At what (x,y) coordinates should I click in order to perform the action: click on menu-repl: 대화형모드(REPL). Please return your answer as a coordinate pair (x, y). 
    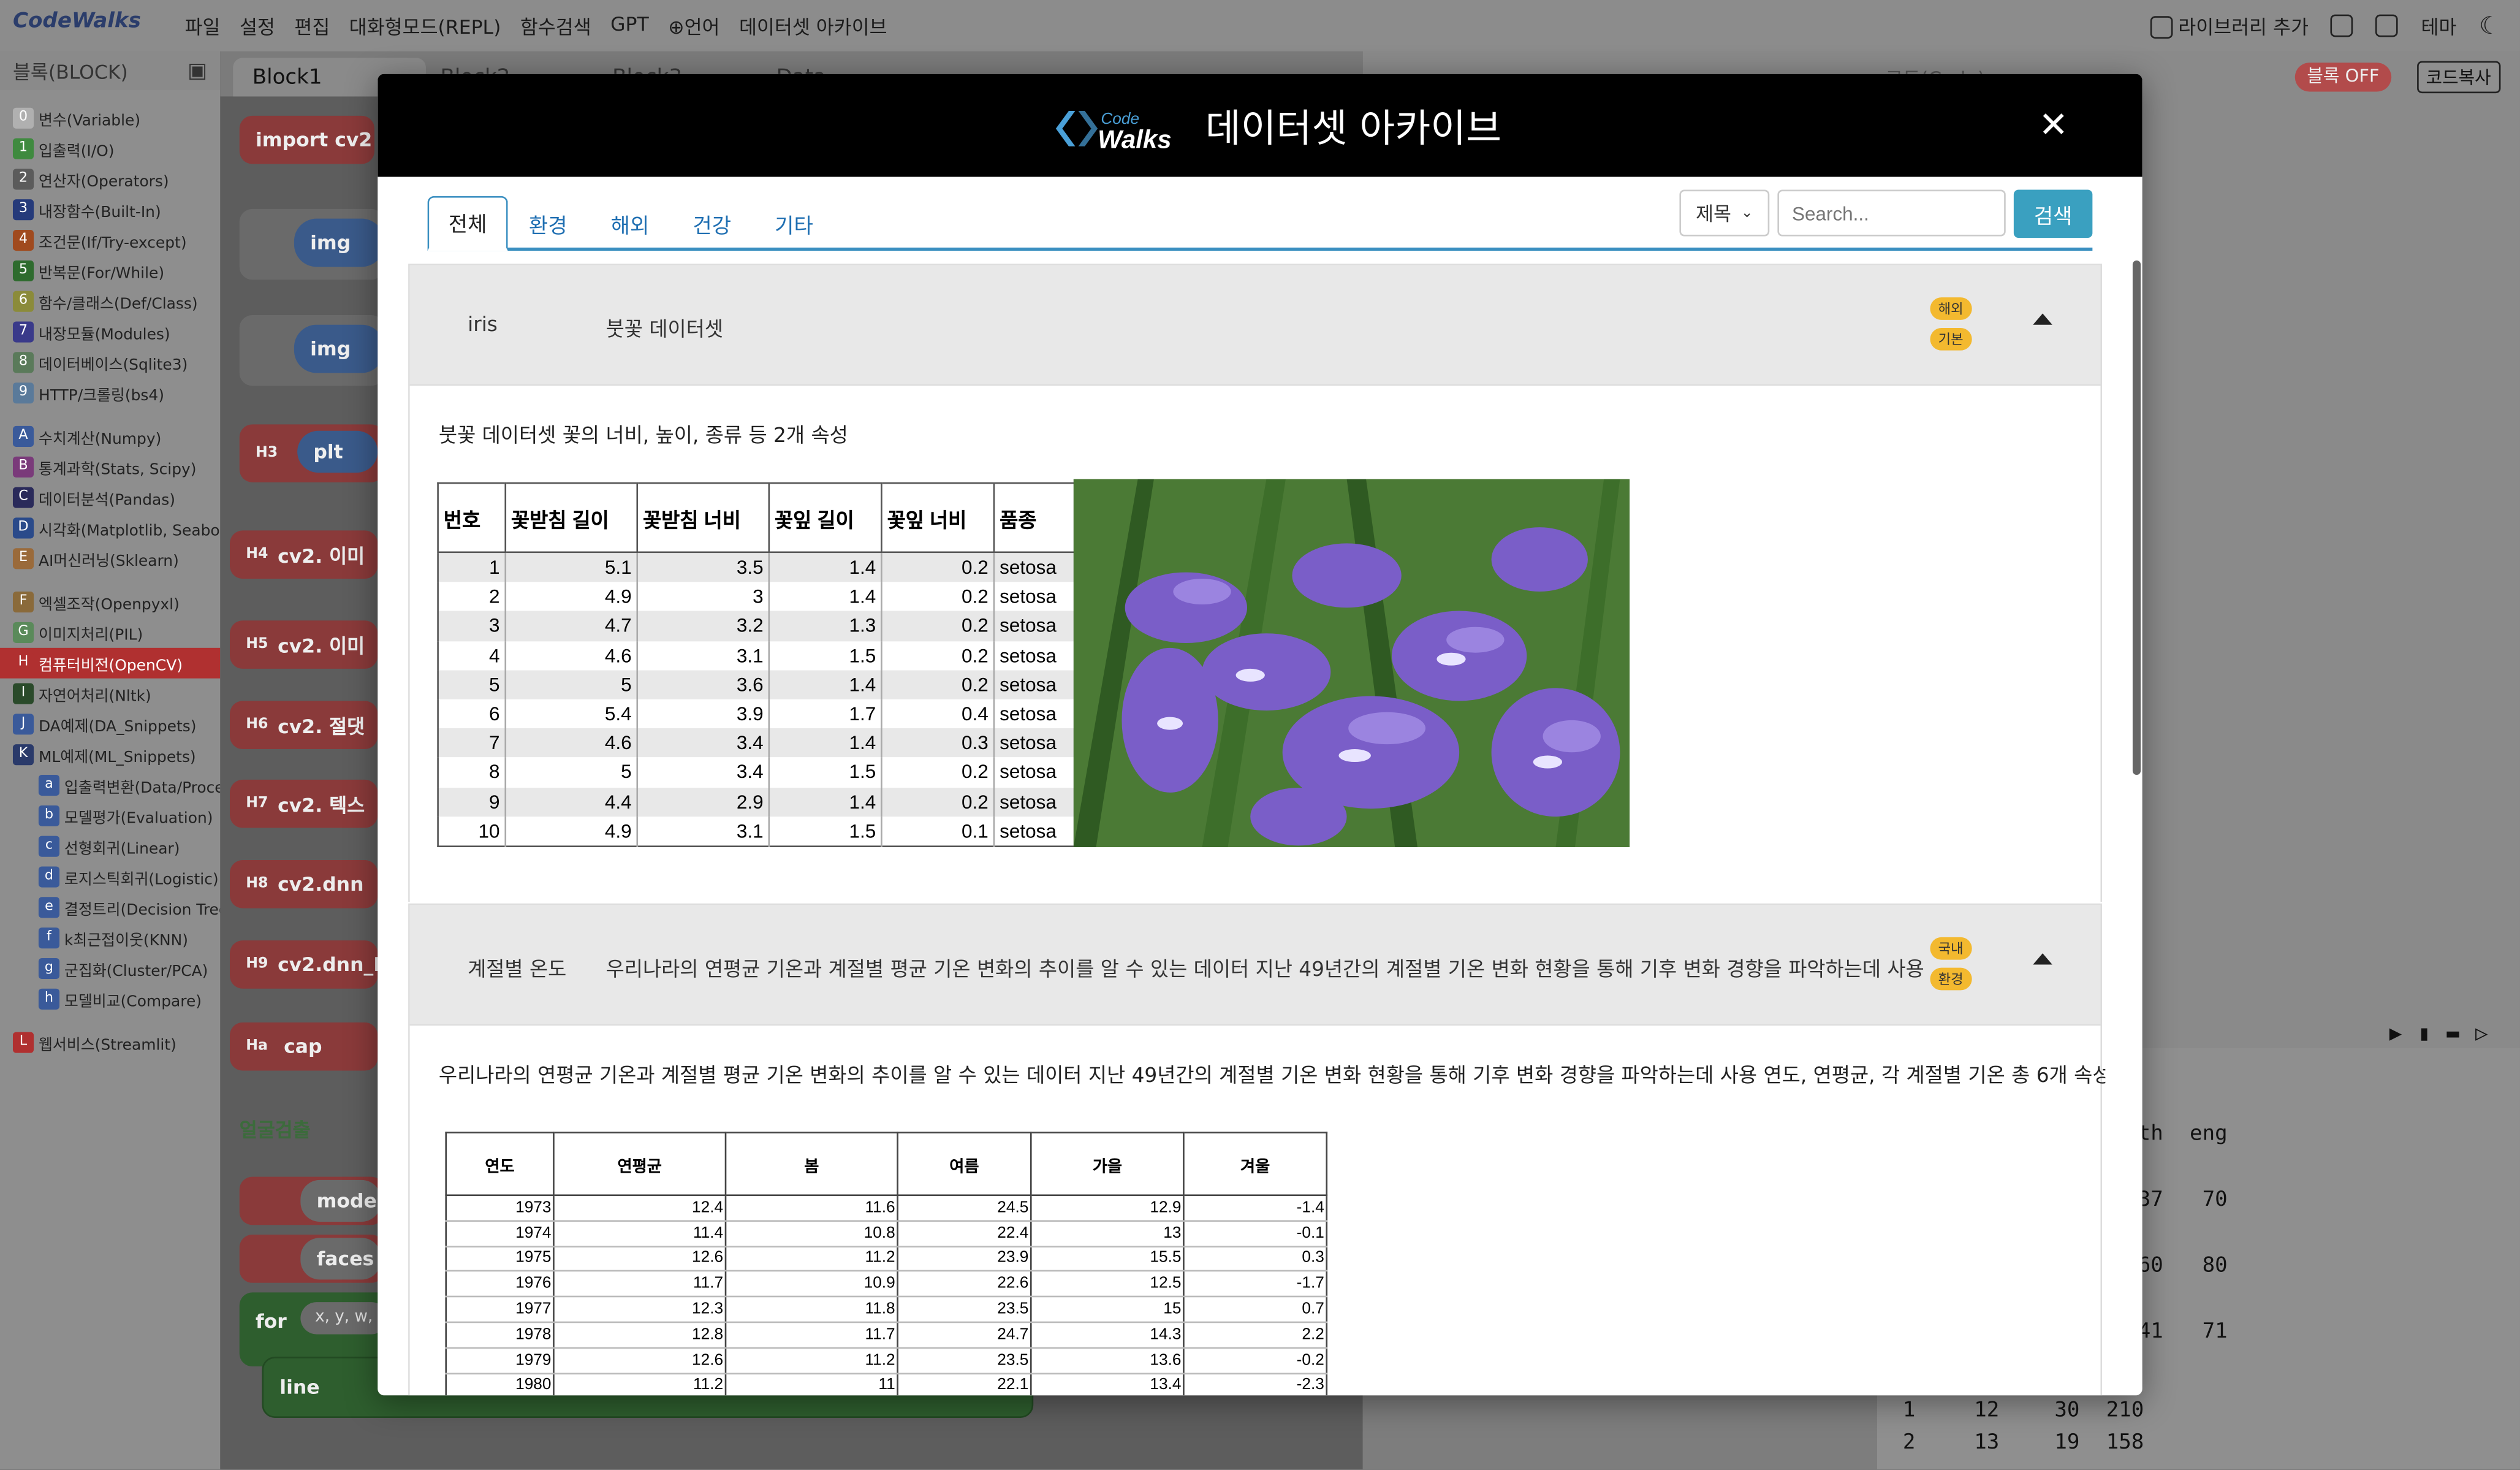
    Looking at the image, I should click on (425, 26).